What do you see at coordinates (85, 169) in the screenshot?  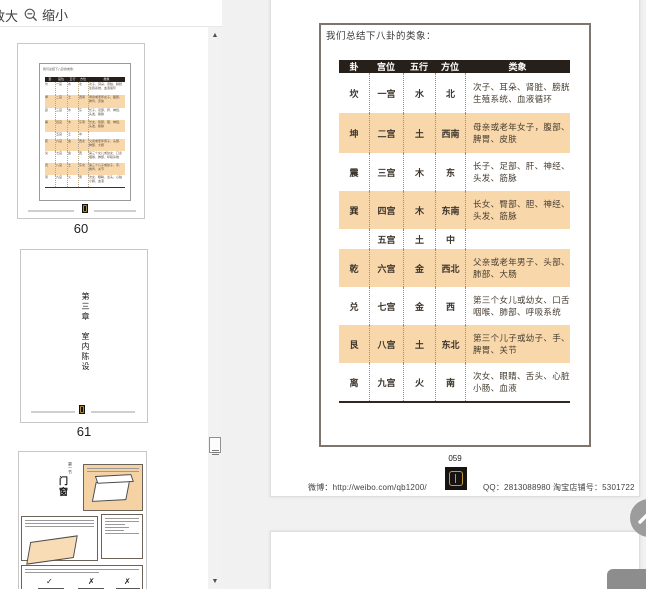 I see `mini-table-row: 艮八宫土东北 第三个儿子或幼子、手、 脾胃、关节` at bounding box center [85, 169].